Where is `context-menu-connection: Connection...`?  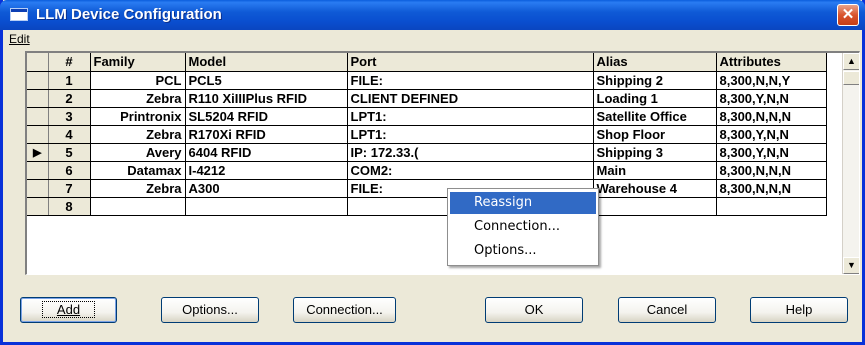 context-menu-connection: Connection... is located at coordinates (523, 227).